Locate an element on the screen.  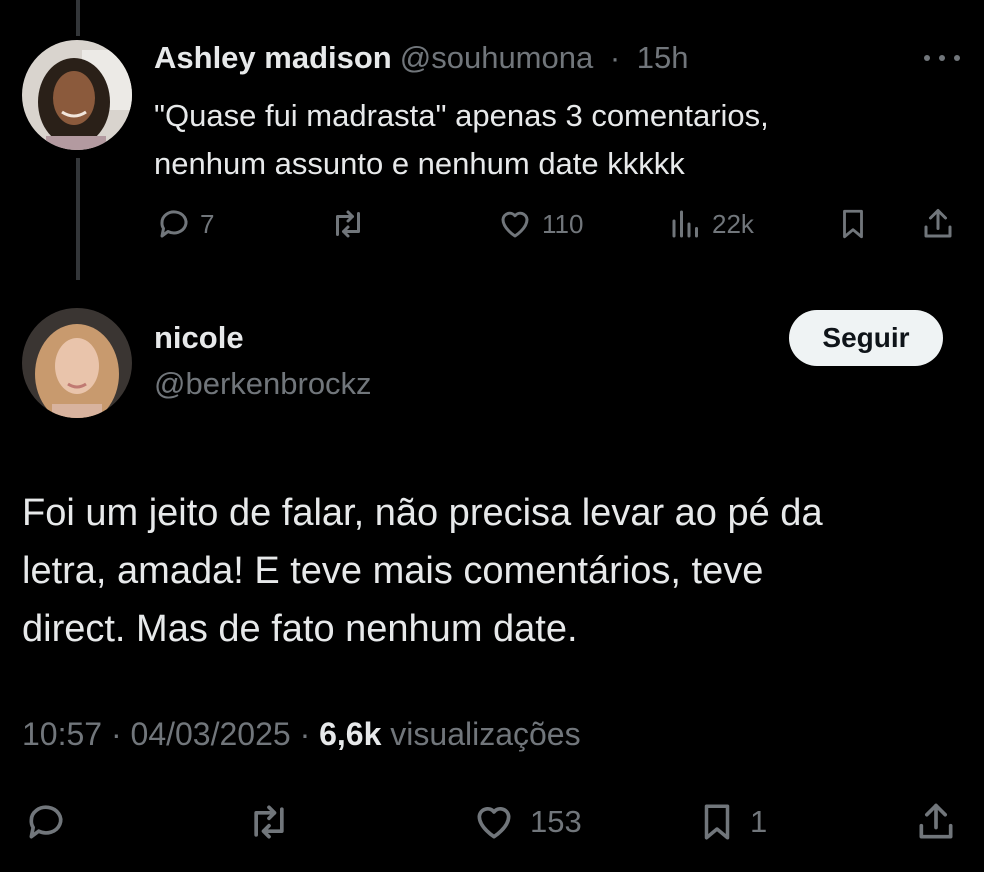
like-button: 110 is located at coordinates (539, 224).